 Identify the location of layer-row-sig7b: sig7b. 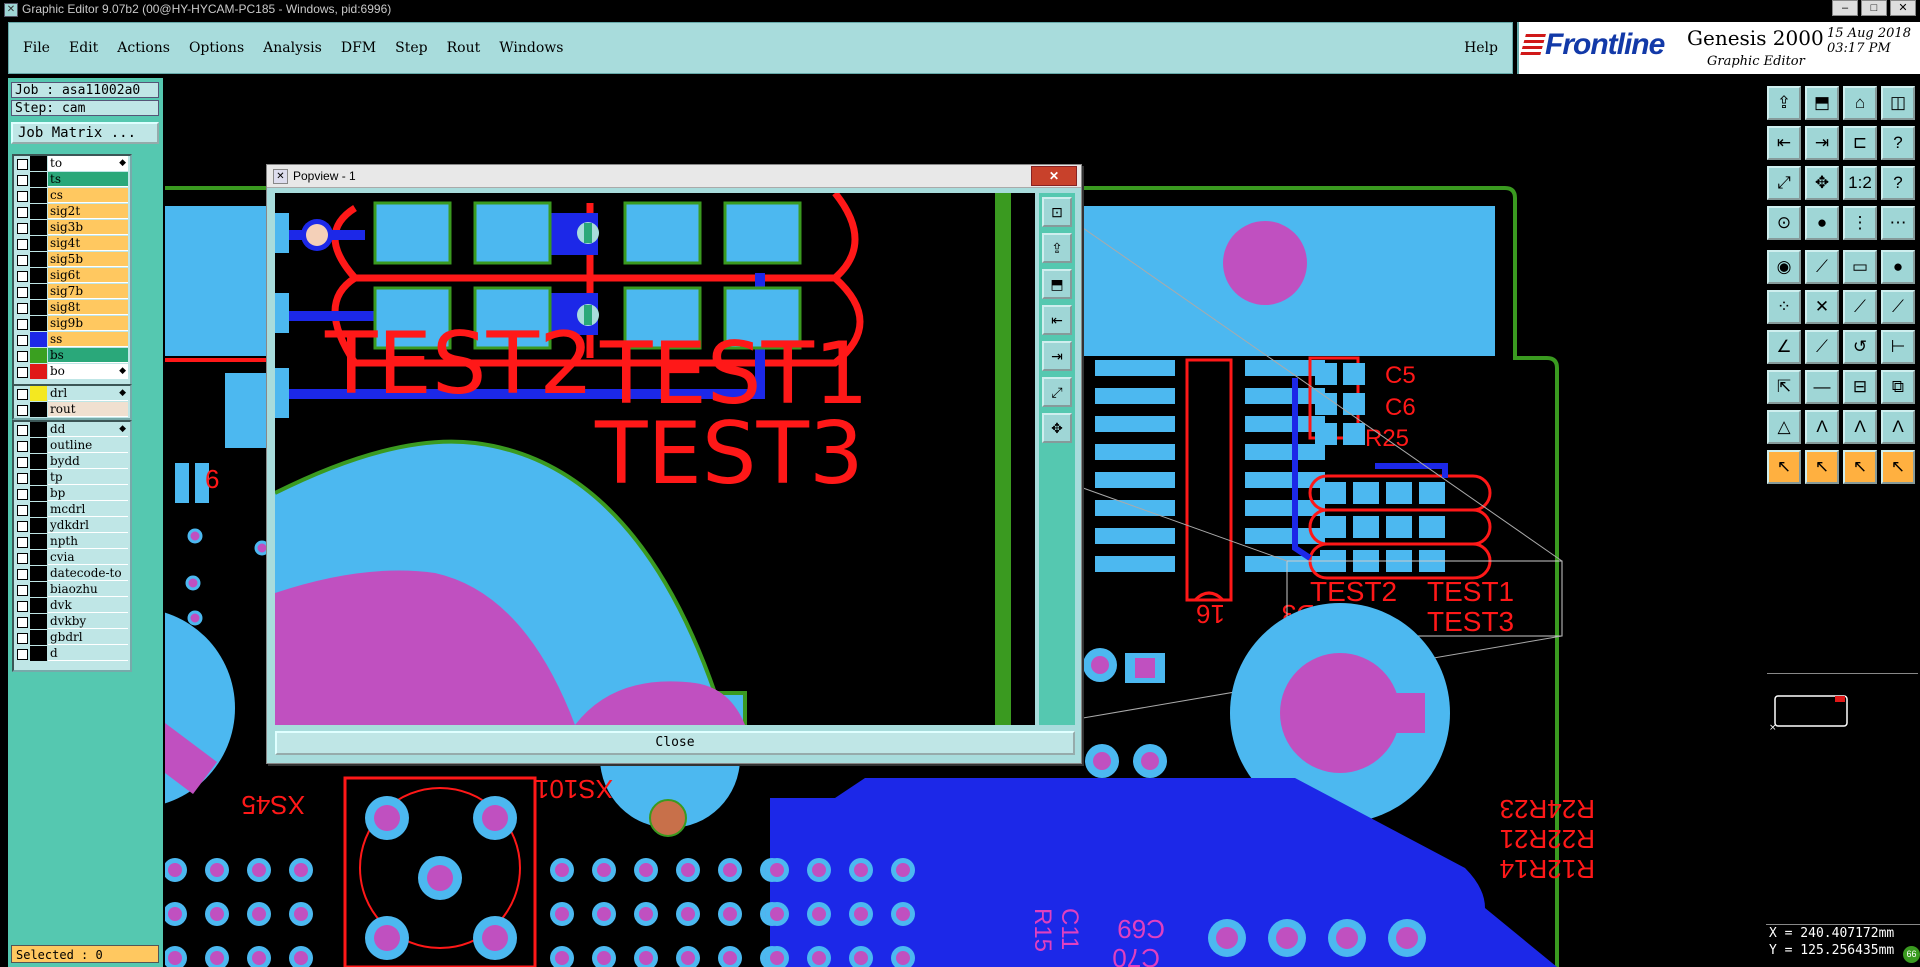
(72, 292).